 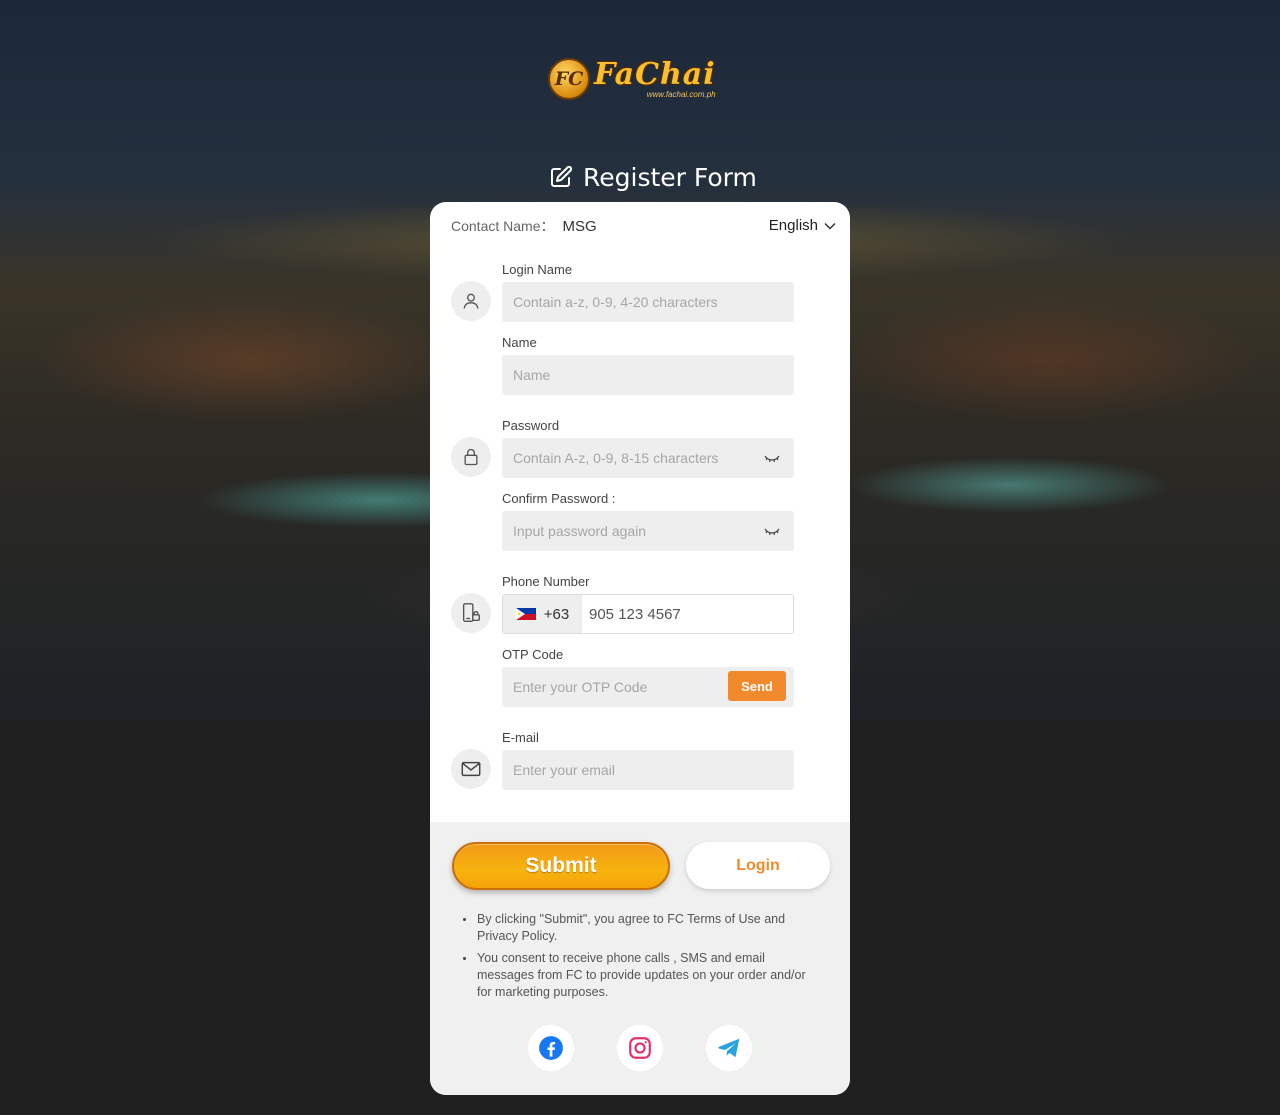 I want to click on contact-label: Contact Name：, so click(x=503, y=226).